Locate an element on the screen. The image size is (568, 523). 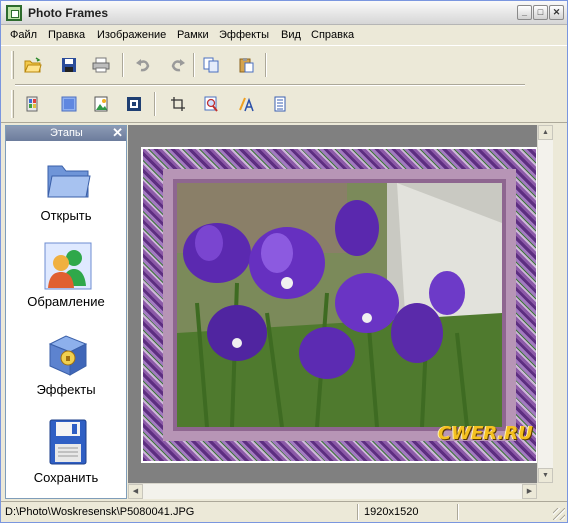
step-label: Сохранить is located at coordinates (66, 477).